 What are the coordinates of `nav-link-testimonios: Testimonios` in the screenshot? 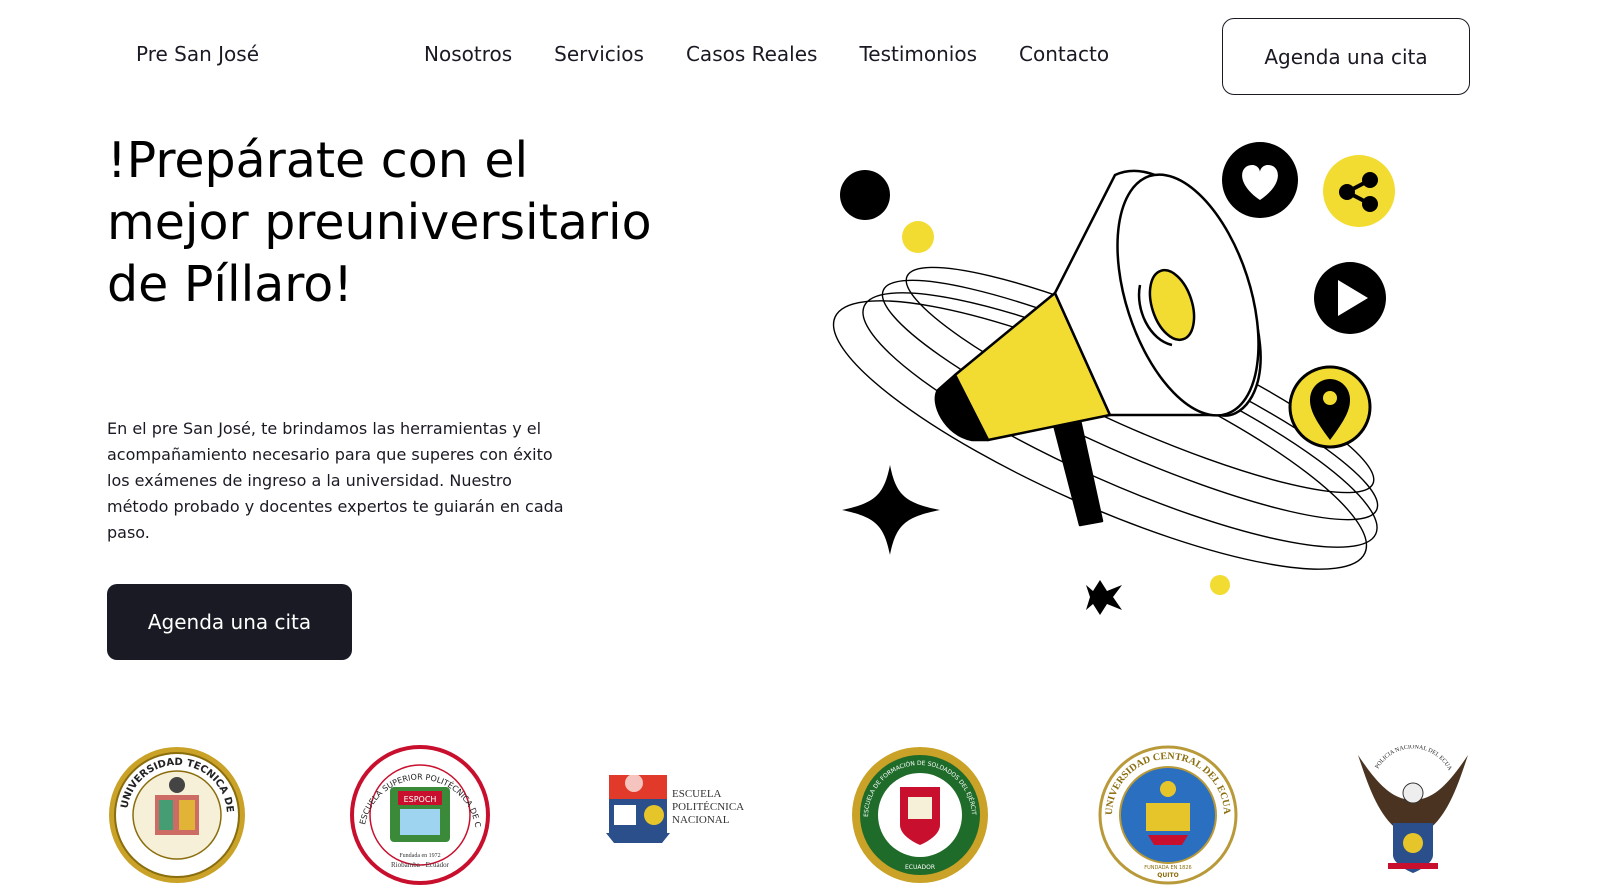 It's located at (918, 54).